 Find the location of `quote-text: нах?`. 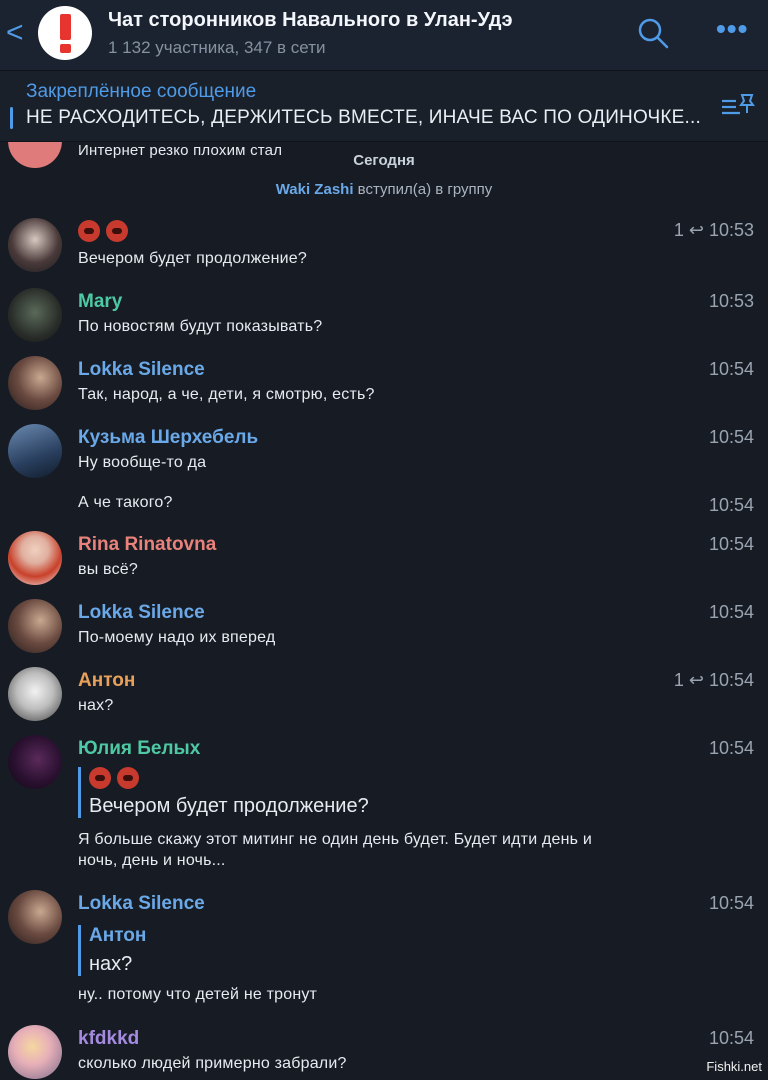

quote-text: нах? is located at coordinates (111, 964).